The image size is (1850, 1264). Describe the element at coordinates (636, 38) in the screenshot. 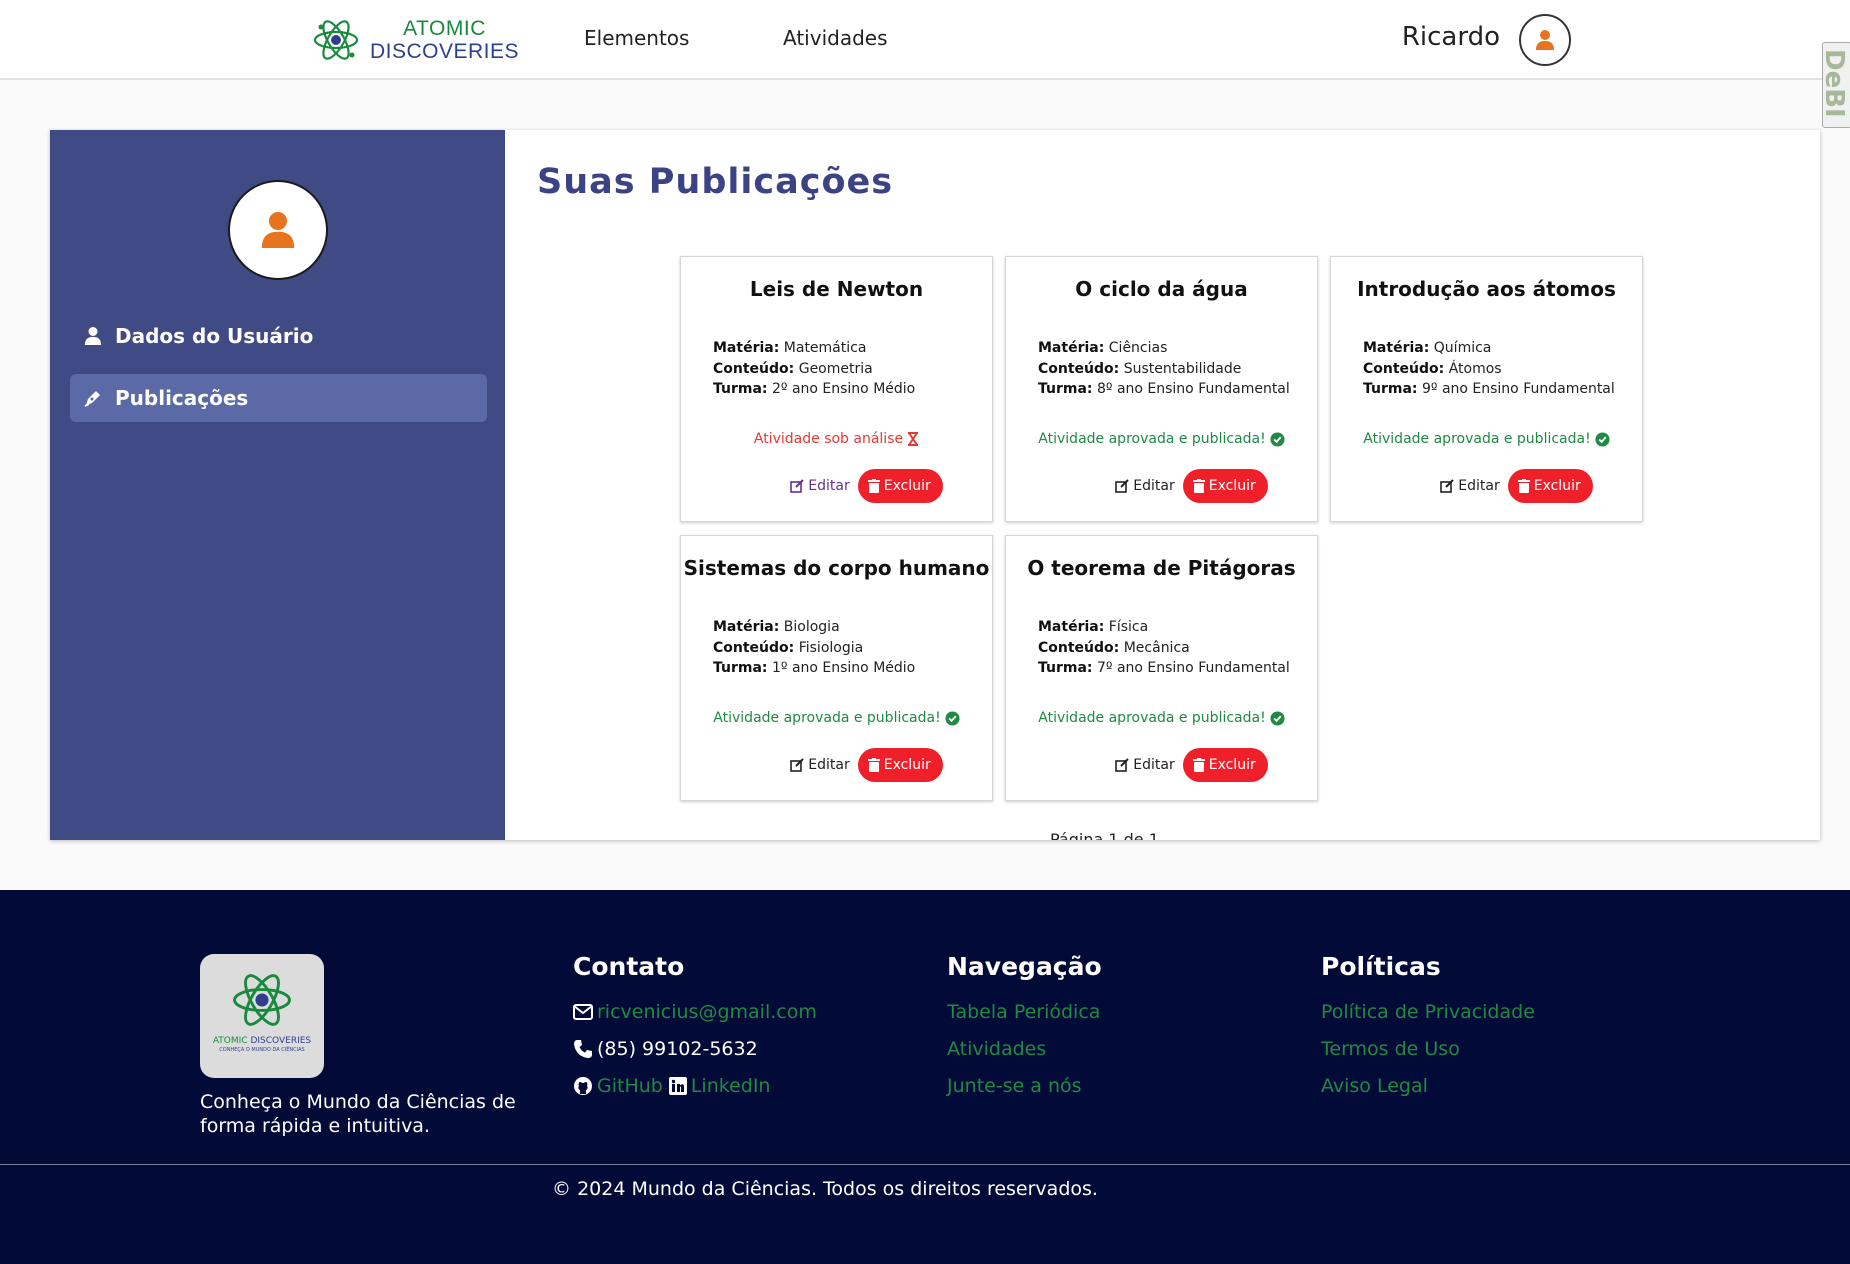

I see `nav-link-elementos: Elementos` at that location.